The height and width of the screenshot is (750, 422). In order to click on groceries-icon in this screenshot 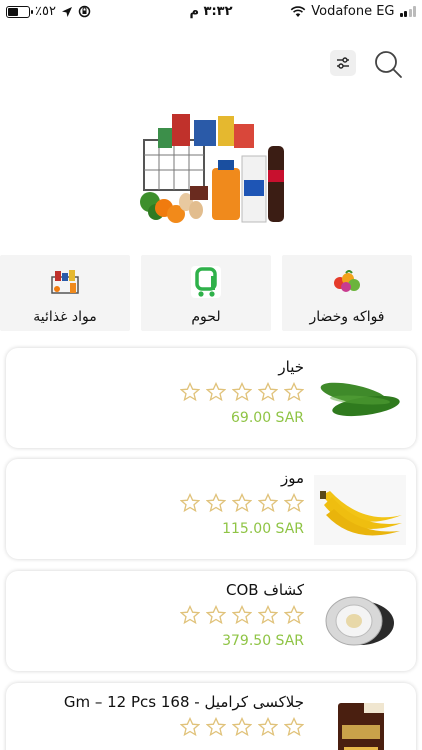, I will do `click(65, 282)`.